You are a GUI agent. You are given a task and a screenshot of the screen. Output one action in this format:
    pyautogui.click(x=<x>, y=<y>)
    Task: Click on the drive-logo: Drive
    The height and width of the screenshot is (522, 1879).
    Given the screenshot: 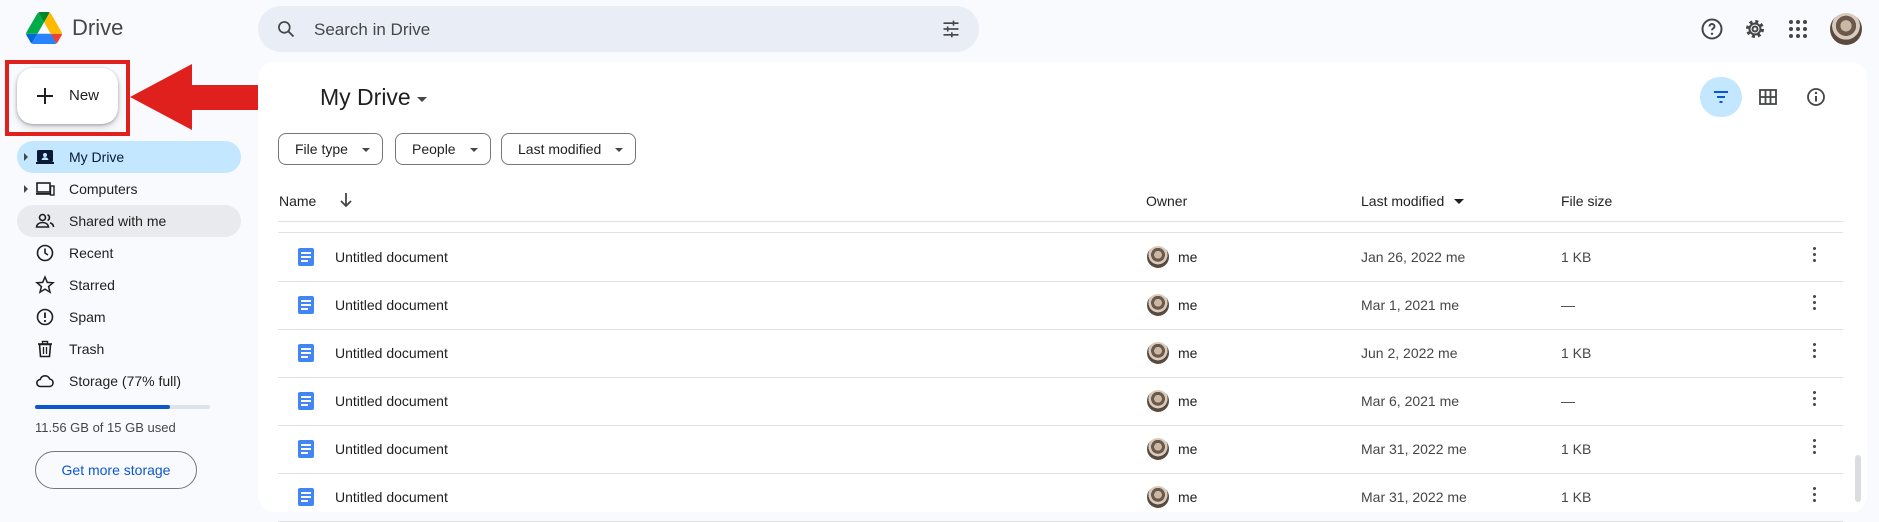 What is the action you would take?
    pyautogui.click(x=74, y=28)
    